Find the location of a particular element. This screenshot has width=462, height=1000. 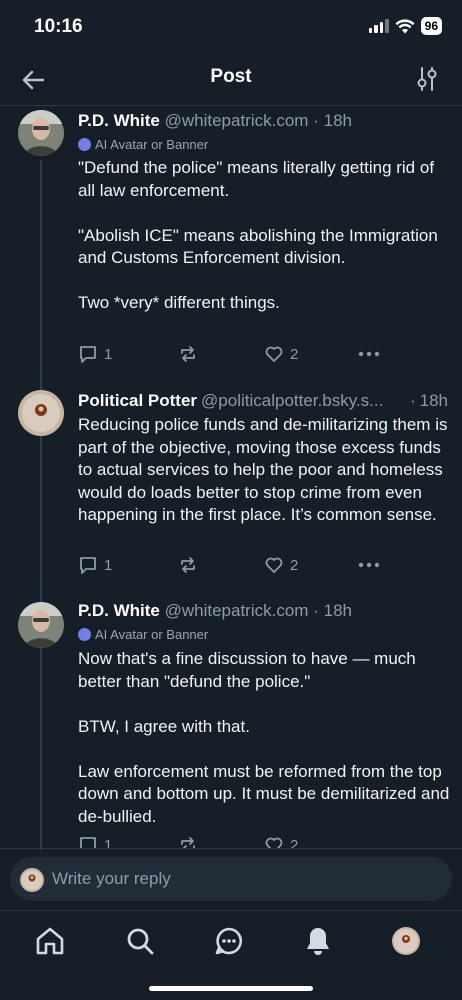

status-icons: 96 is located at coordinates (405, 26).